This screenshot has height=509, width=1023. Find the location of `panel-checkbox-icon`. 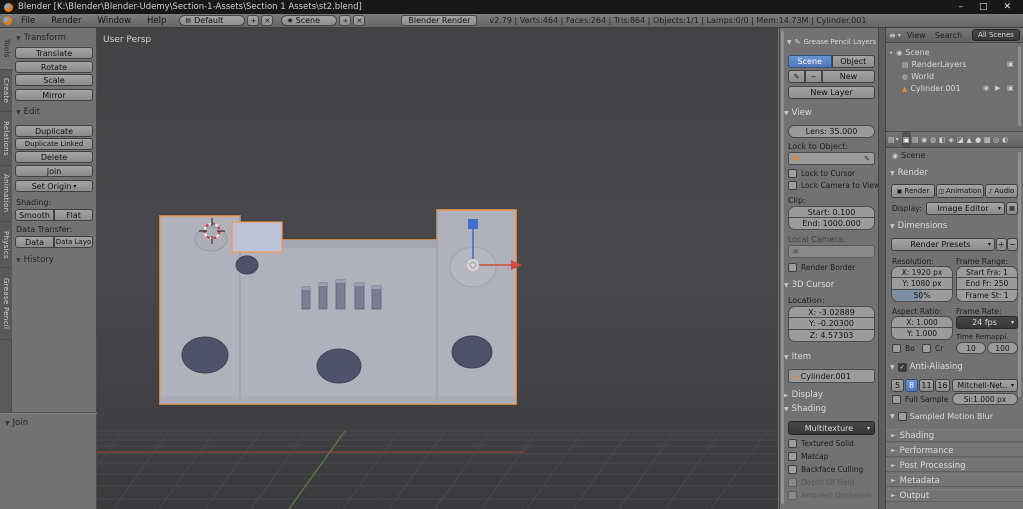

panel-checkbox-icon is located at coordinates (902, 416).